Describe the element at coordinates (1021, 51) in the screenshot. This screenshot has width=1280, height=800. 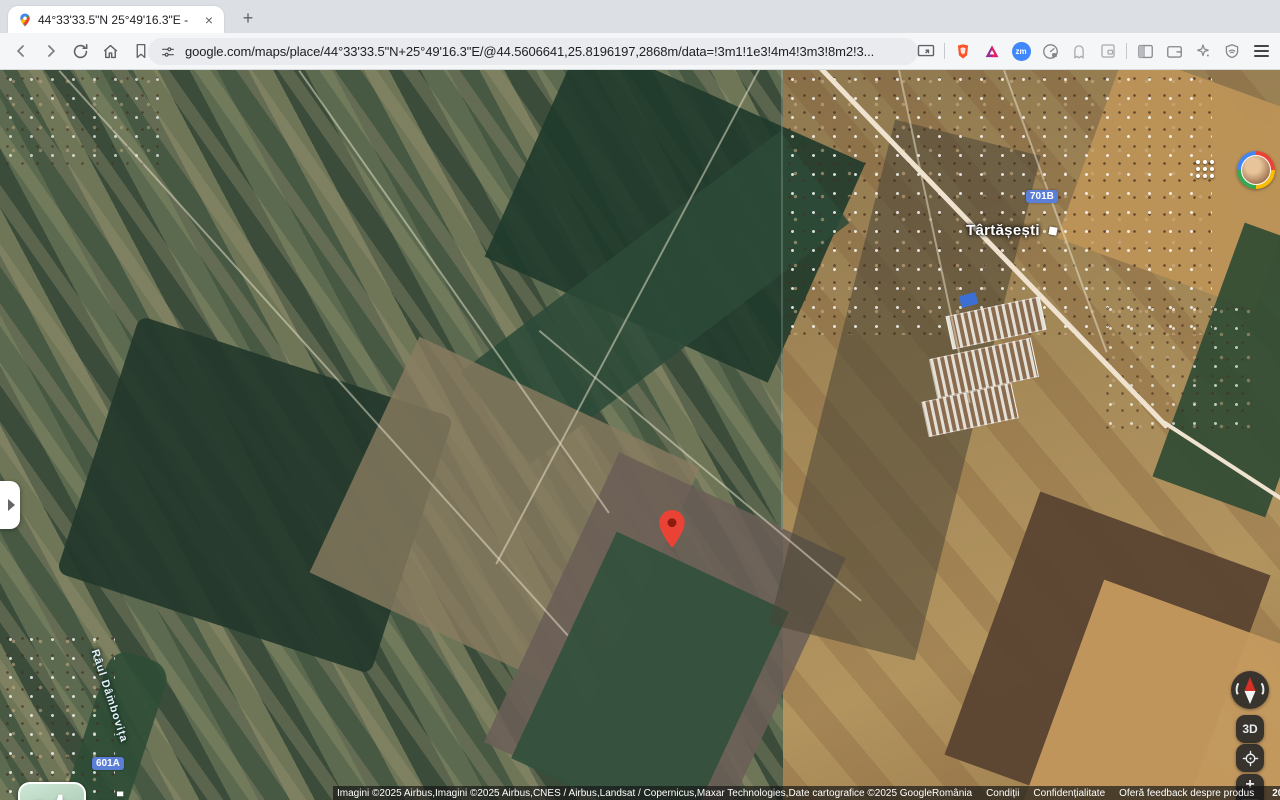
I see `zoom-extension-icon: zm` at that location.